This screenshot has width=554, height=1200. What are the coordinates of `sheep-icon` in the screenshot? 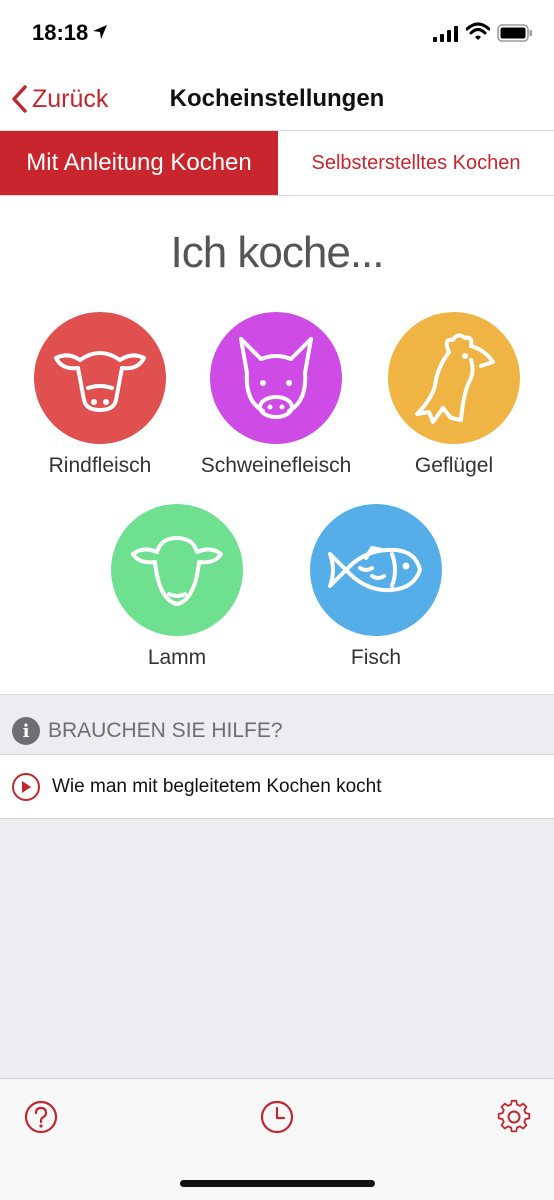 It's located at (177, 571).